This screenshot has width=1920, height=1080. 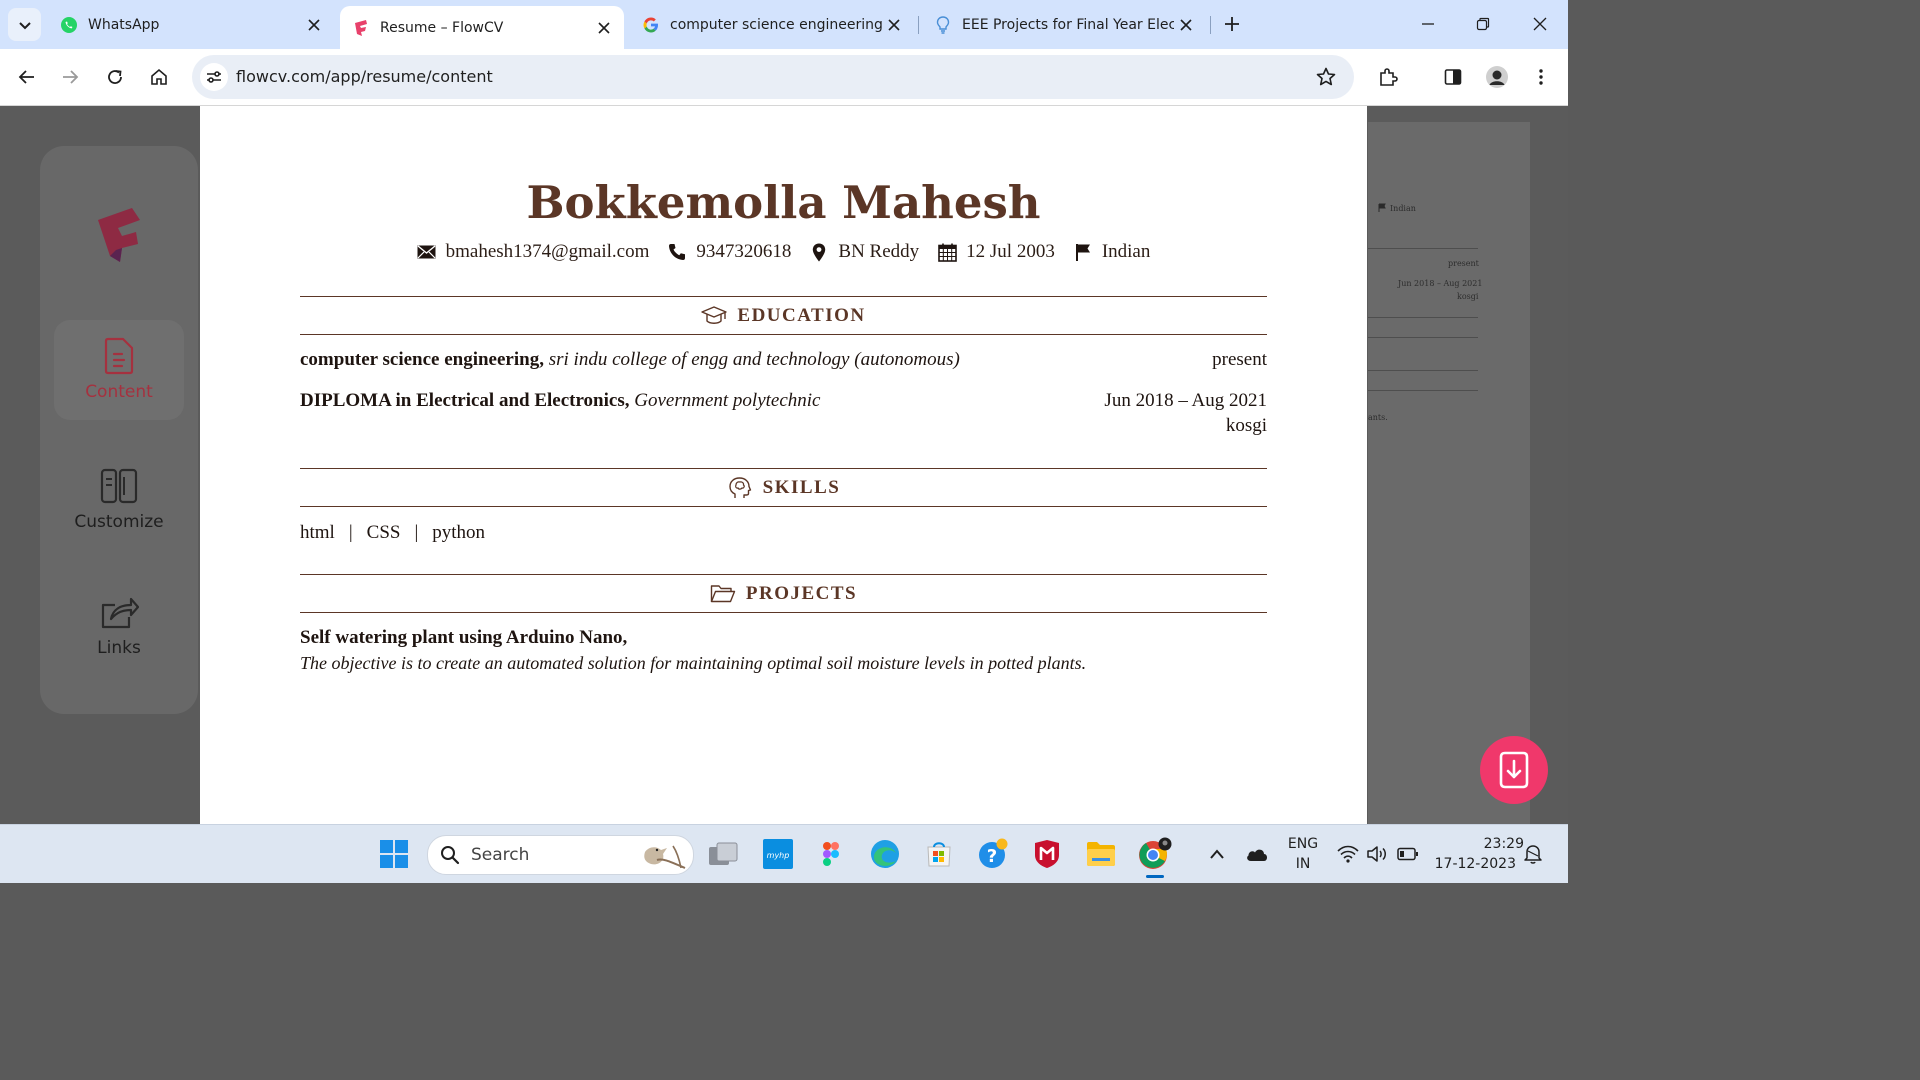 I want to click on home-button, so click(x=159, y=77).